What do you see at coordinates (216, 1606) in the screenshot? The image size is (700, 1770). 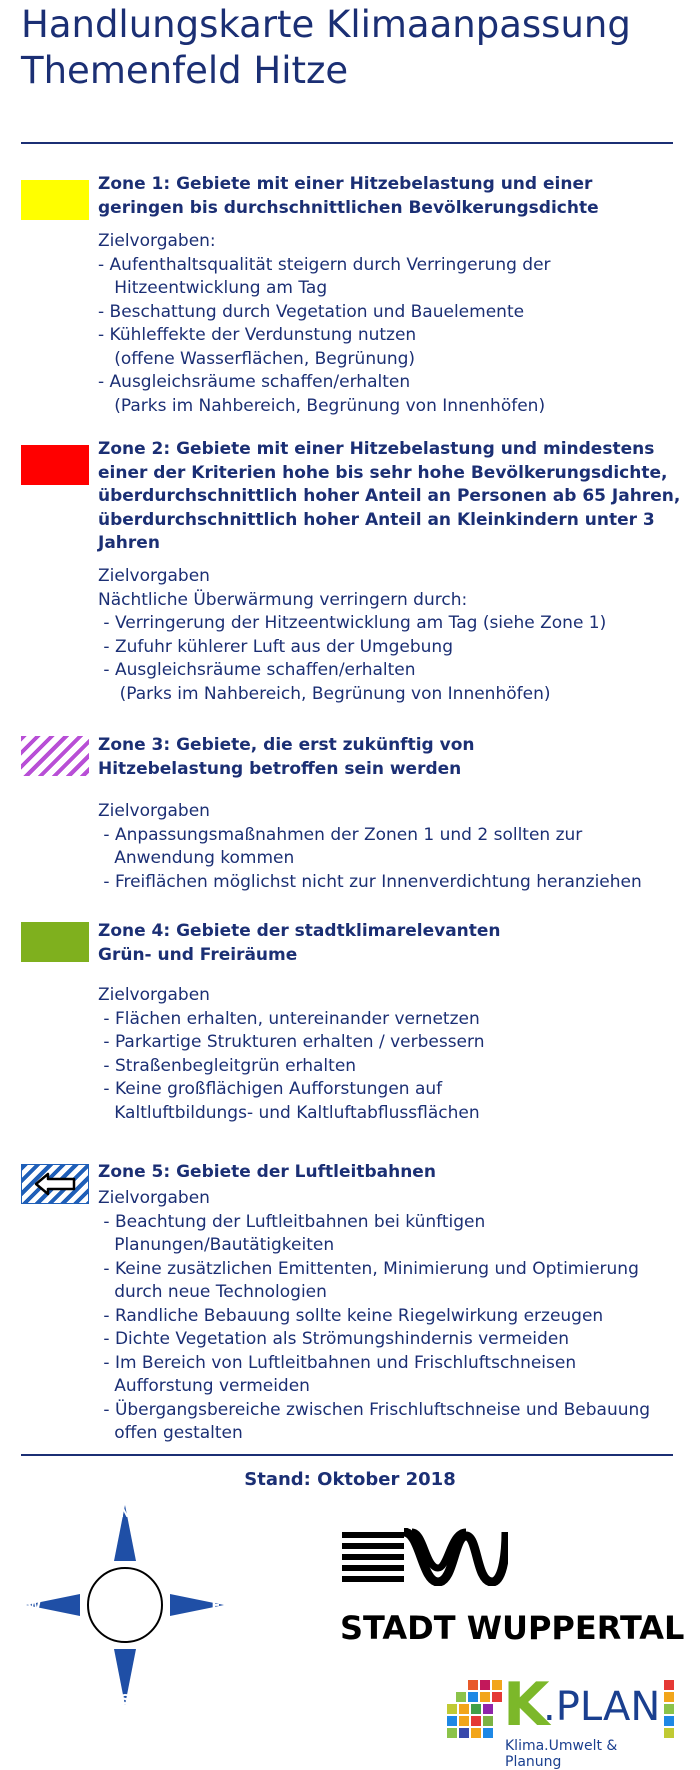 I see `compass-e-label: E` at bounding box center [216, 1606].